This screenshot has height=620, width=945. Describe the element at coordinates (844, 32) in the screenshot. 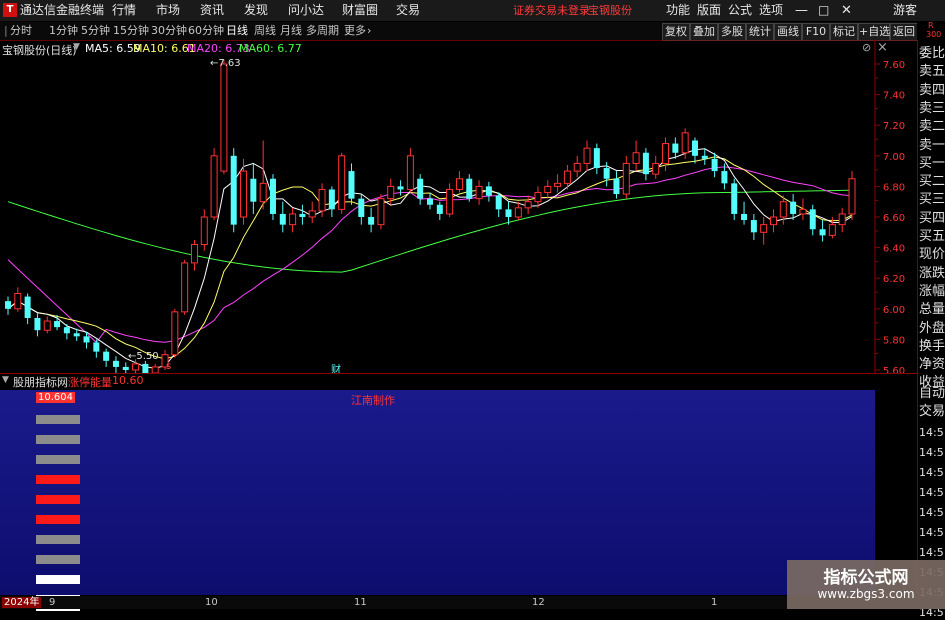

I see `btn-biaoji: 标记` at that location.